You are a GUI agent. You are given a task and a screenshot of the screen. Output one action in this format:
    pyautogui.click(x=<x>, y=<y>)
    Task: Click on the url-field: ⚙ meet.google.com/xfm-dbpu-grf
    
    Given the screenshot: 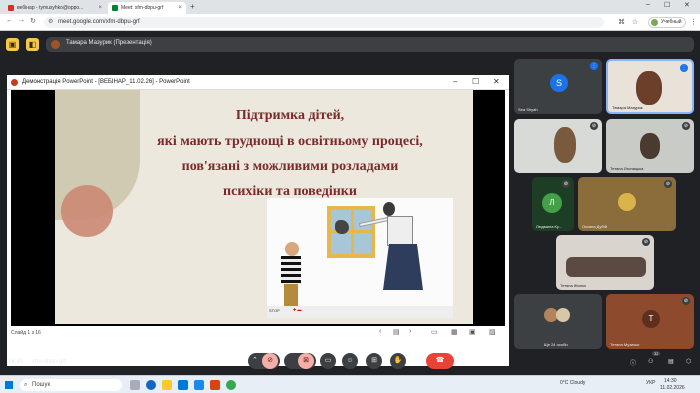 What is the action you would take?
    pyautogui.click(x=324, y=22)
    